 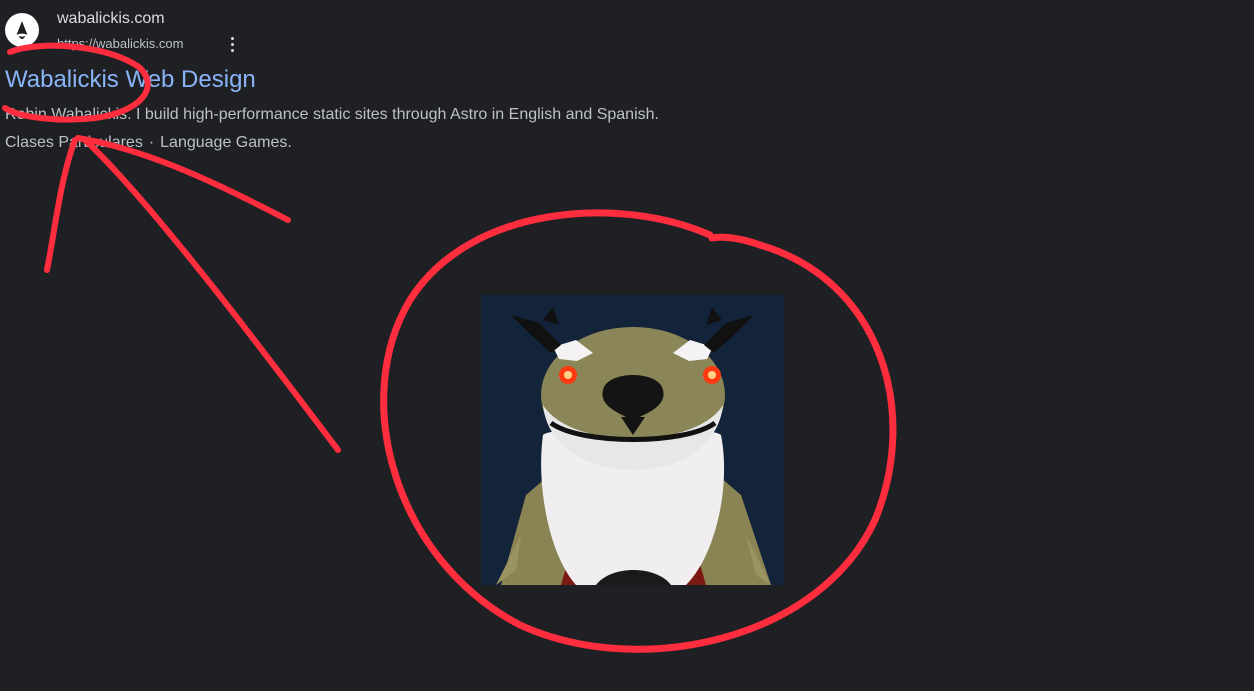 I want to click on site-url: https://wabalickis.com, so click(x=120, y=43).